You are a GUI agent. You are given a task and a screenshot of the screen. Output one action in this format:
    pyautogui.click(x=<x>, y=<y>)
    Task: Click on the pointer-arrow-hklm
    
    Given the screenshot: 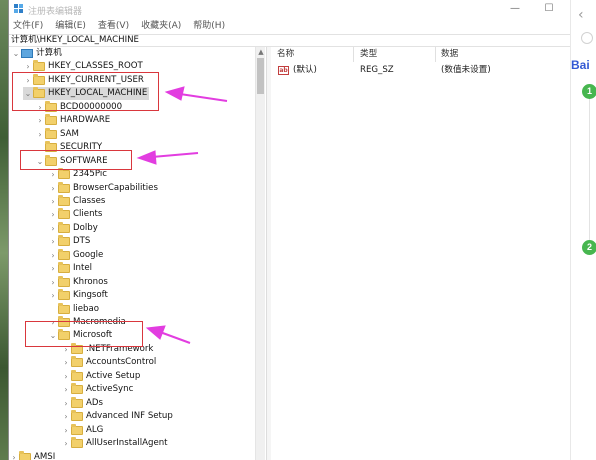 What is the action you would take?
    pyautogui.click(x=203, y=97)
    